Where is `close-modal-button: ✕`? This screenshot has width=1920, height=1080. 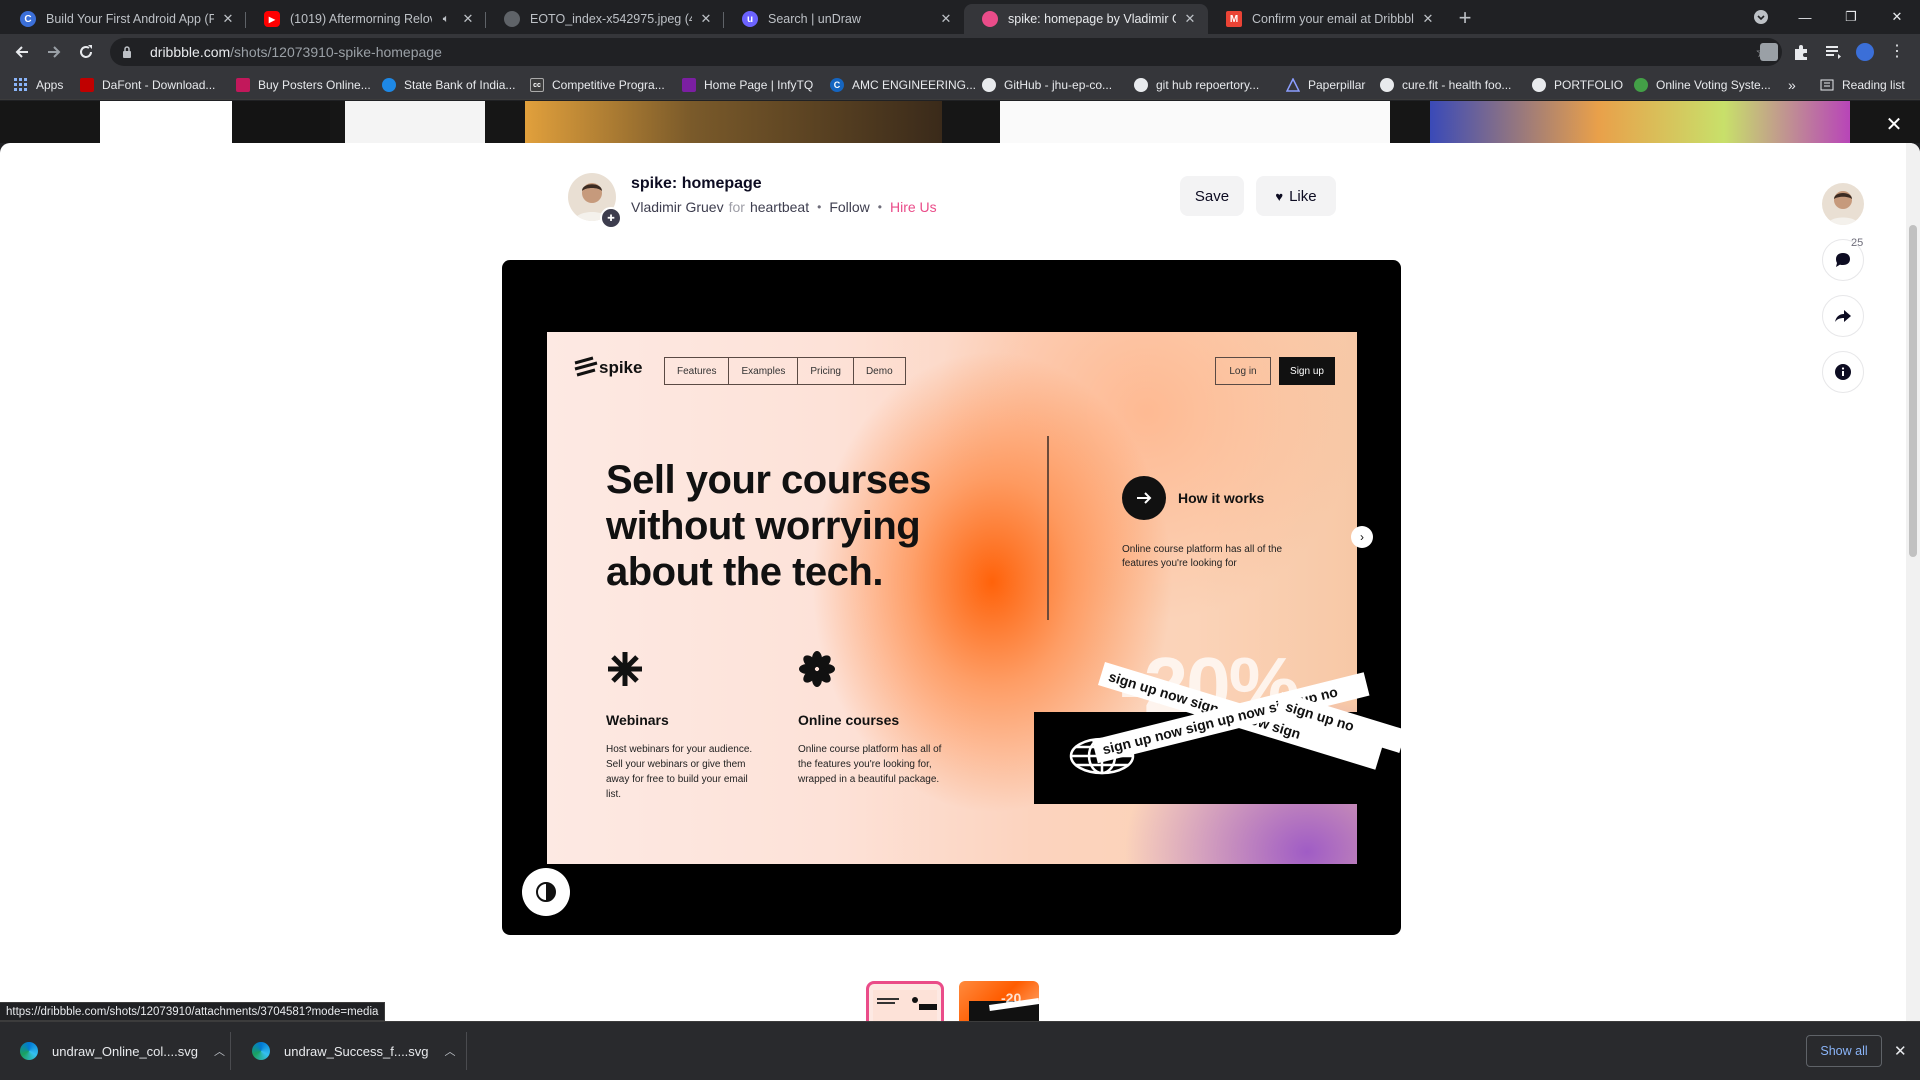 close-modal-button: ✕ is located at coordinates (1894, 124).